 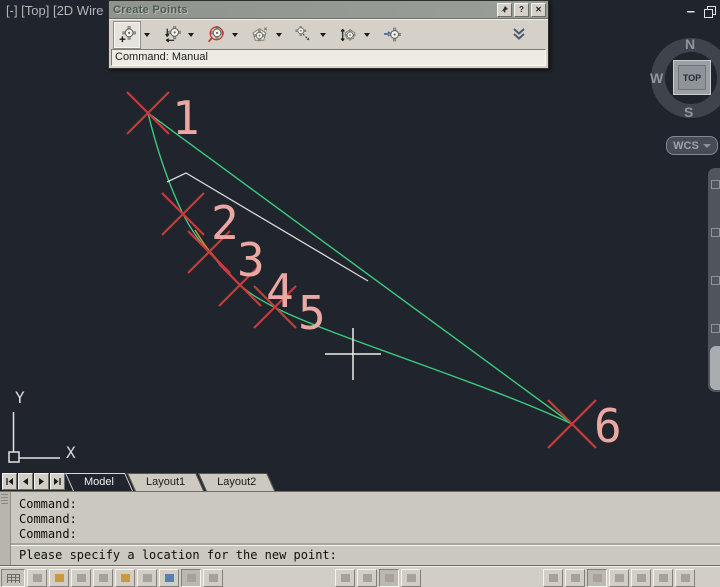 I want to click on measure-object-point-button, so click(x=304, y=35).